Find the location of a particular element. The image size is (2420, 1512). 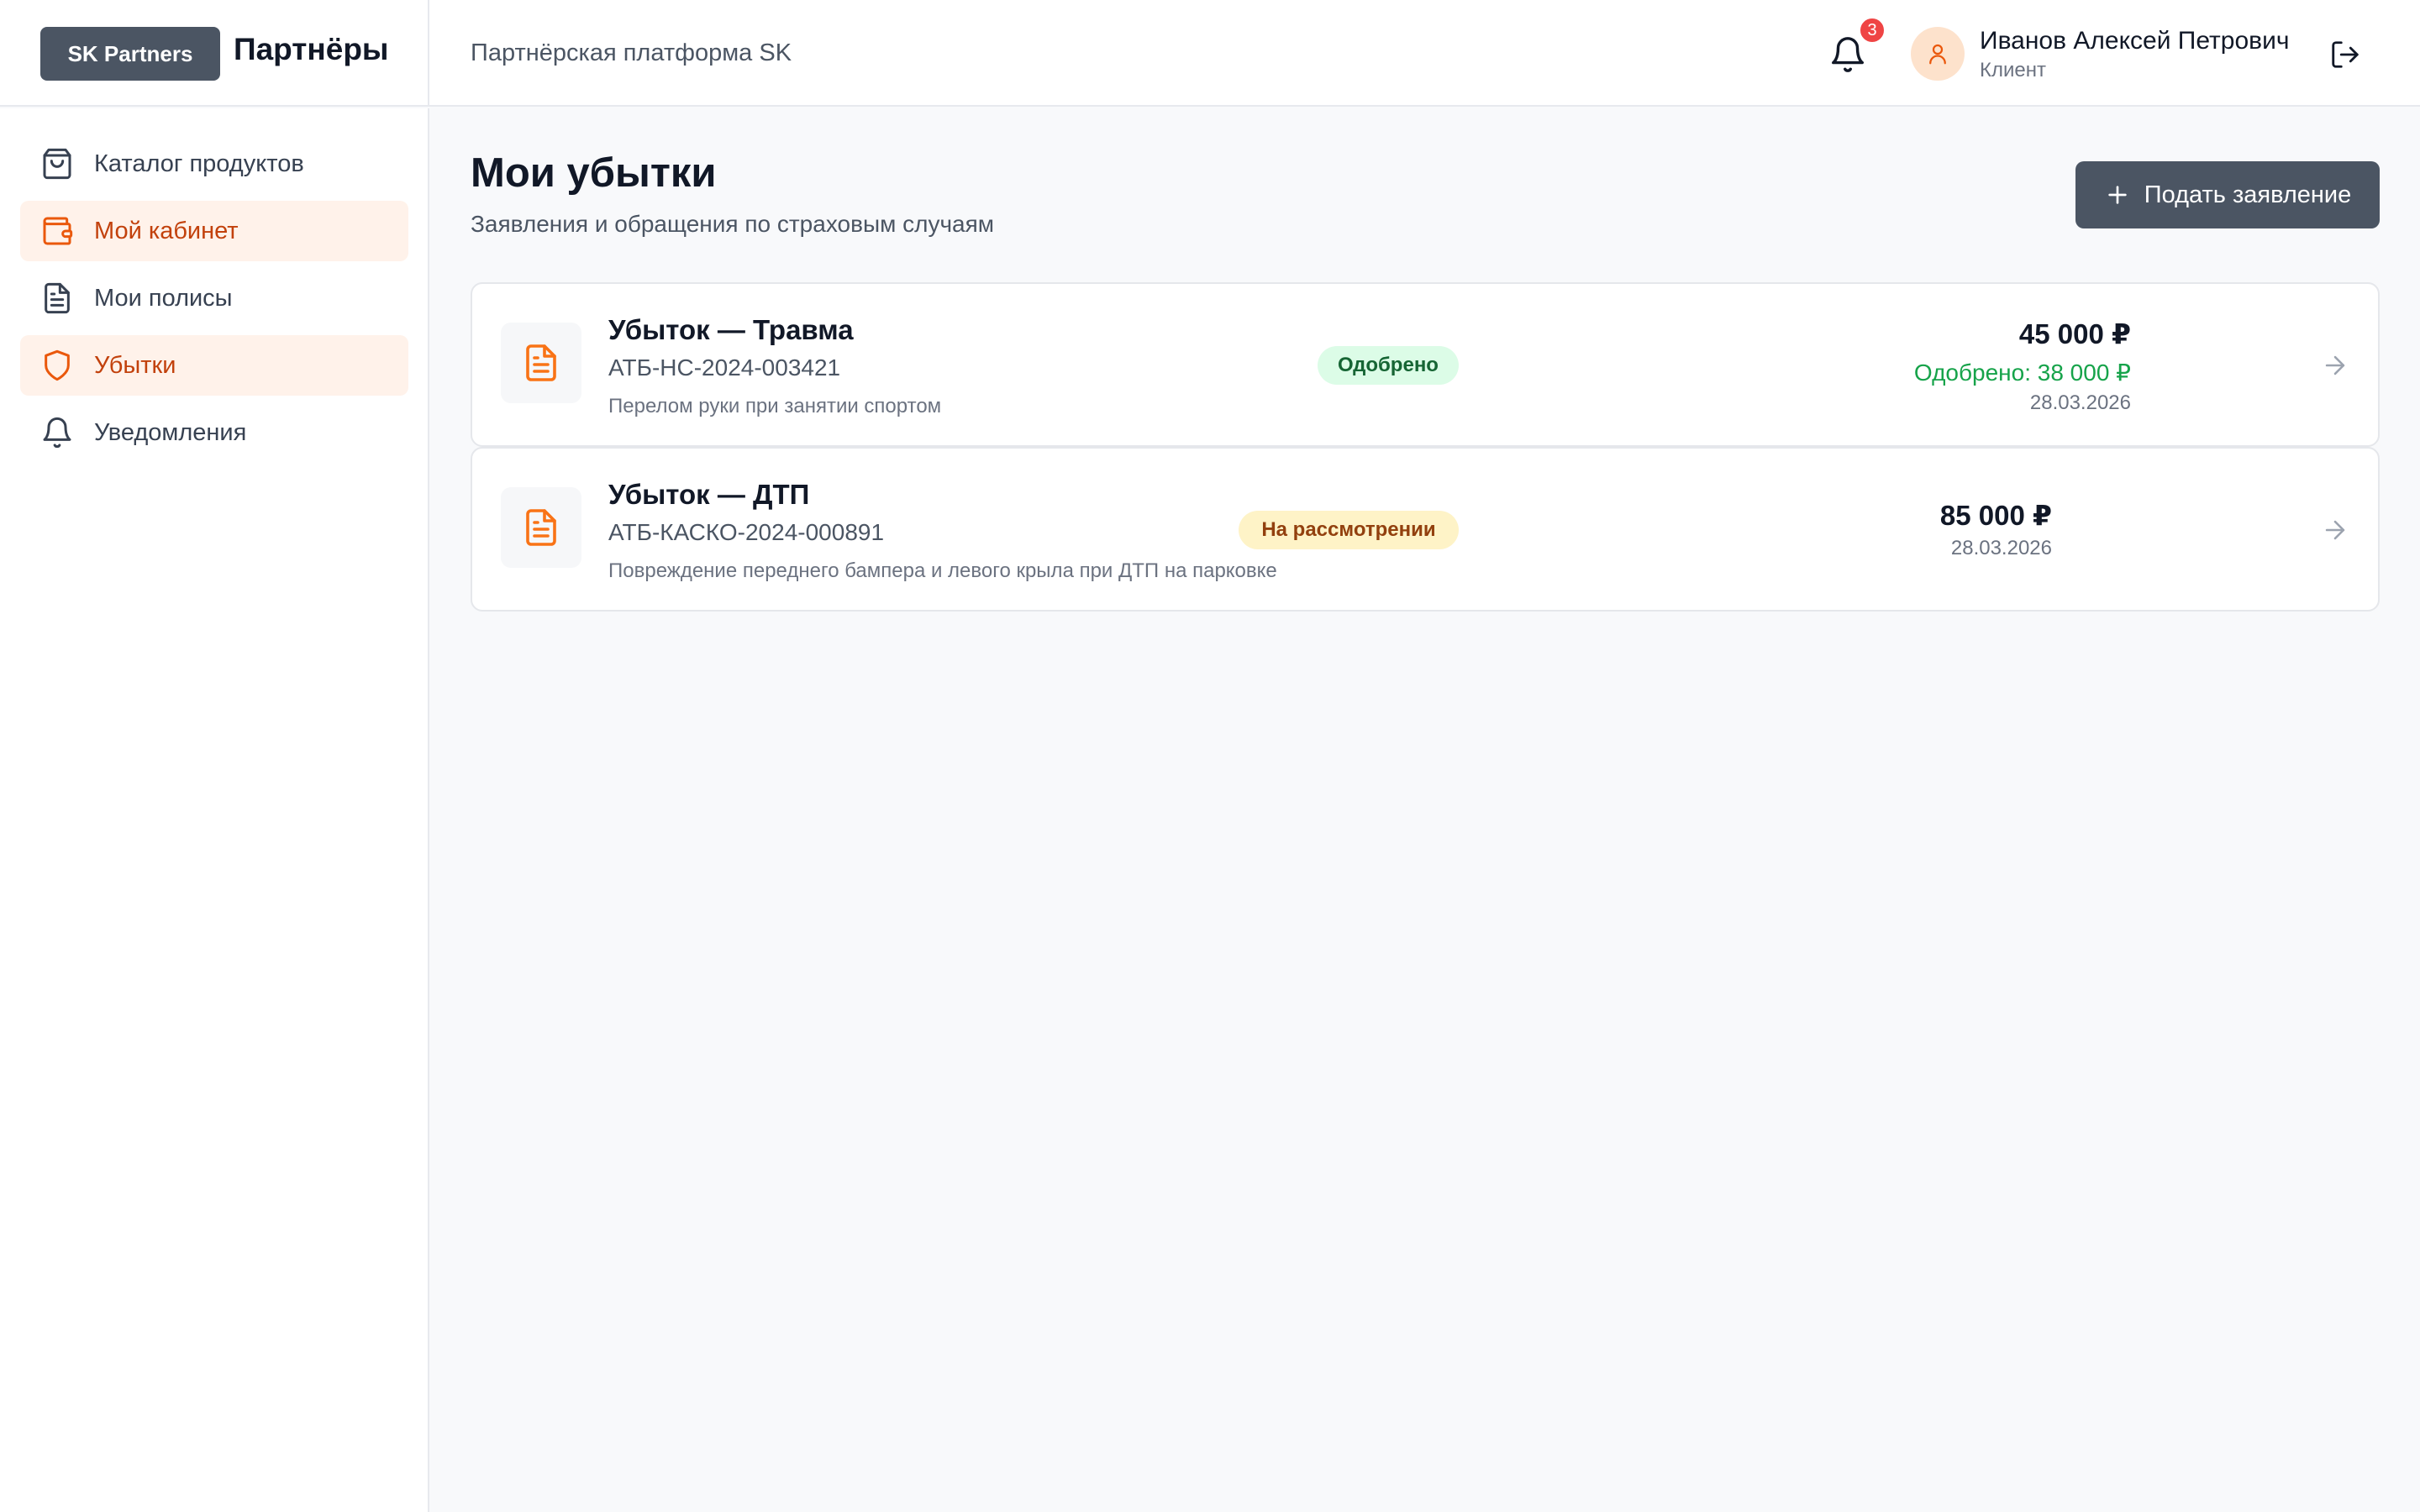

sidebar-item-notifications: Уведомления is located at coordinates (214, 432).